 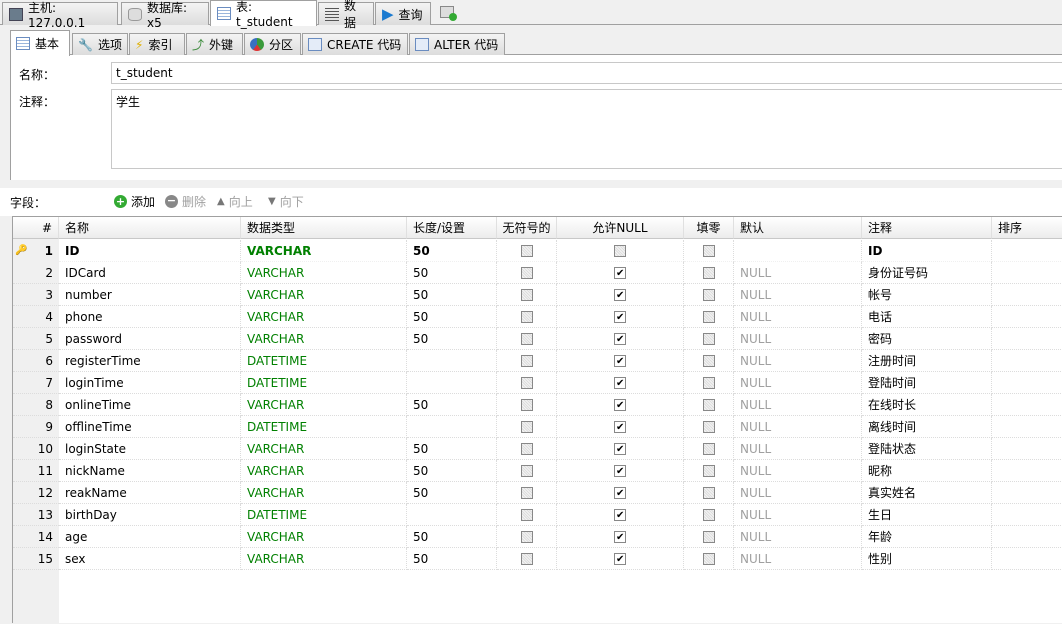 I want to click on tab-table: 表: t_student, so click(x=263, y=14).